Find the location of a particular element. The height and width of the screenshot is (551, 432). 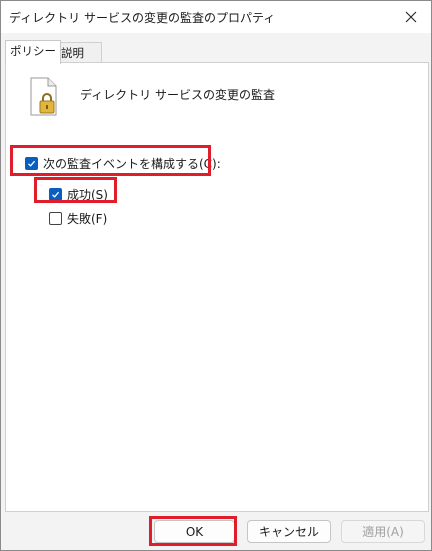

failure-checkbox is located at coordinates (55, 218).